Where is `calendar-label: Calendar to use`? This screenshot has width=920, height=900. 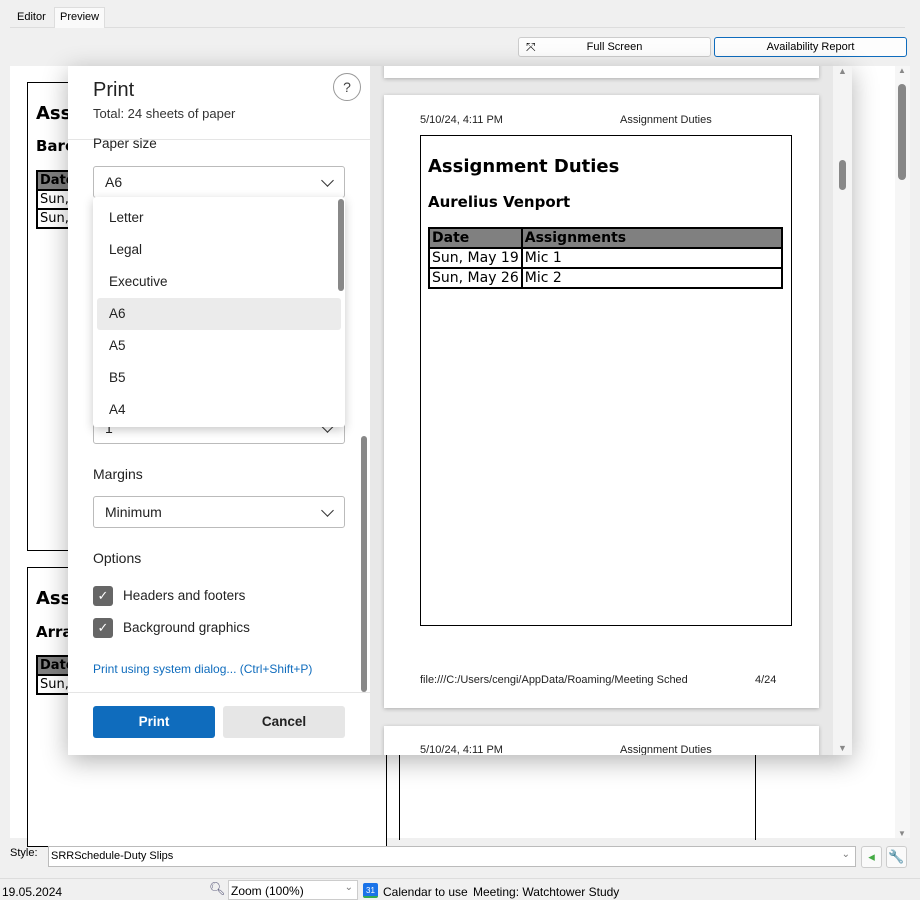
calendar-label: Calendar to use is located at coordinates (425, 892).